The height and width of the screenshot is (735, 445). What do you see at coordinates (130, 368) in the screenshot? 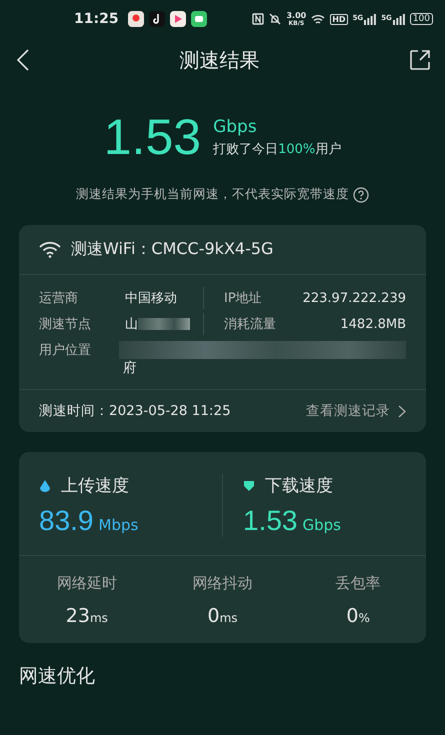
I see `info-value: 府` at bounding box center [130, 368].